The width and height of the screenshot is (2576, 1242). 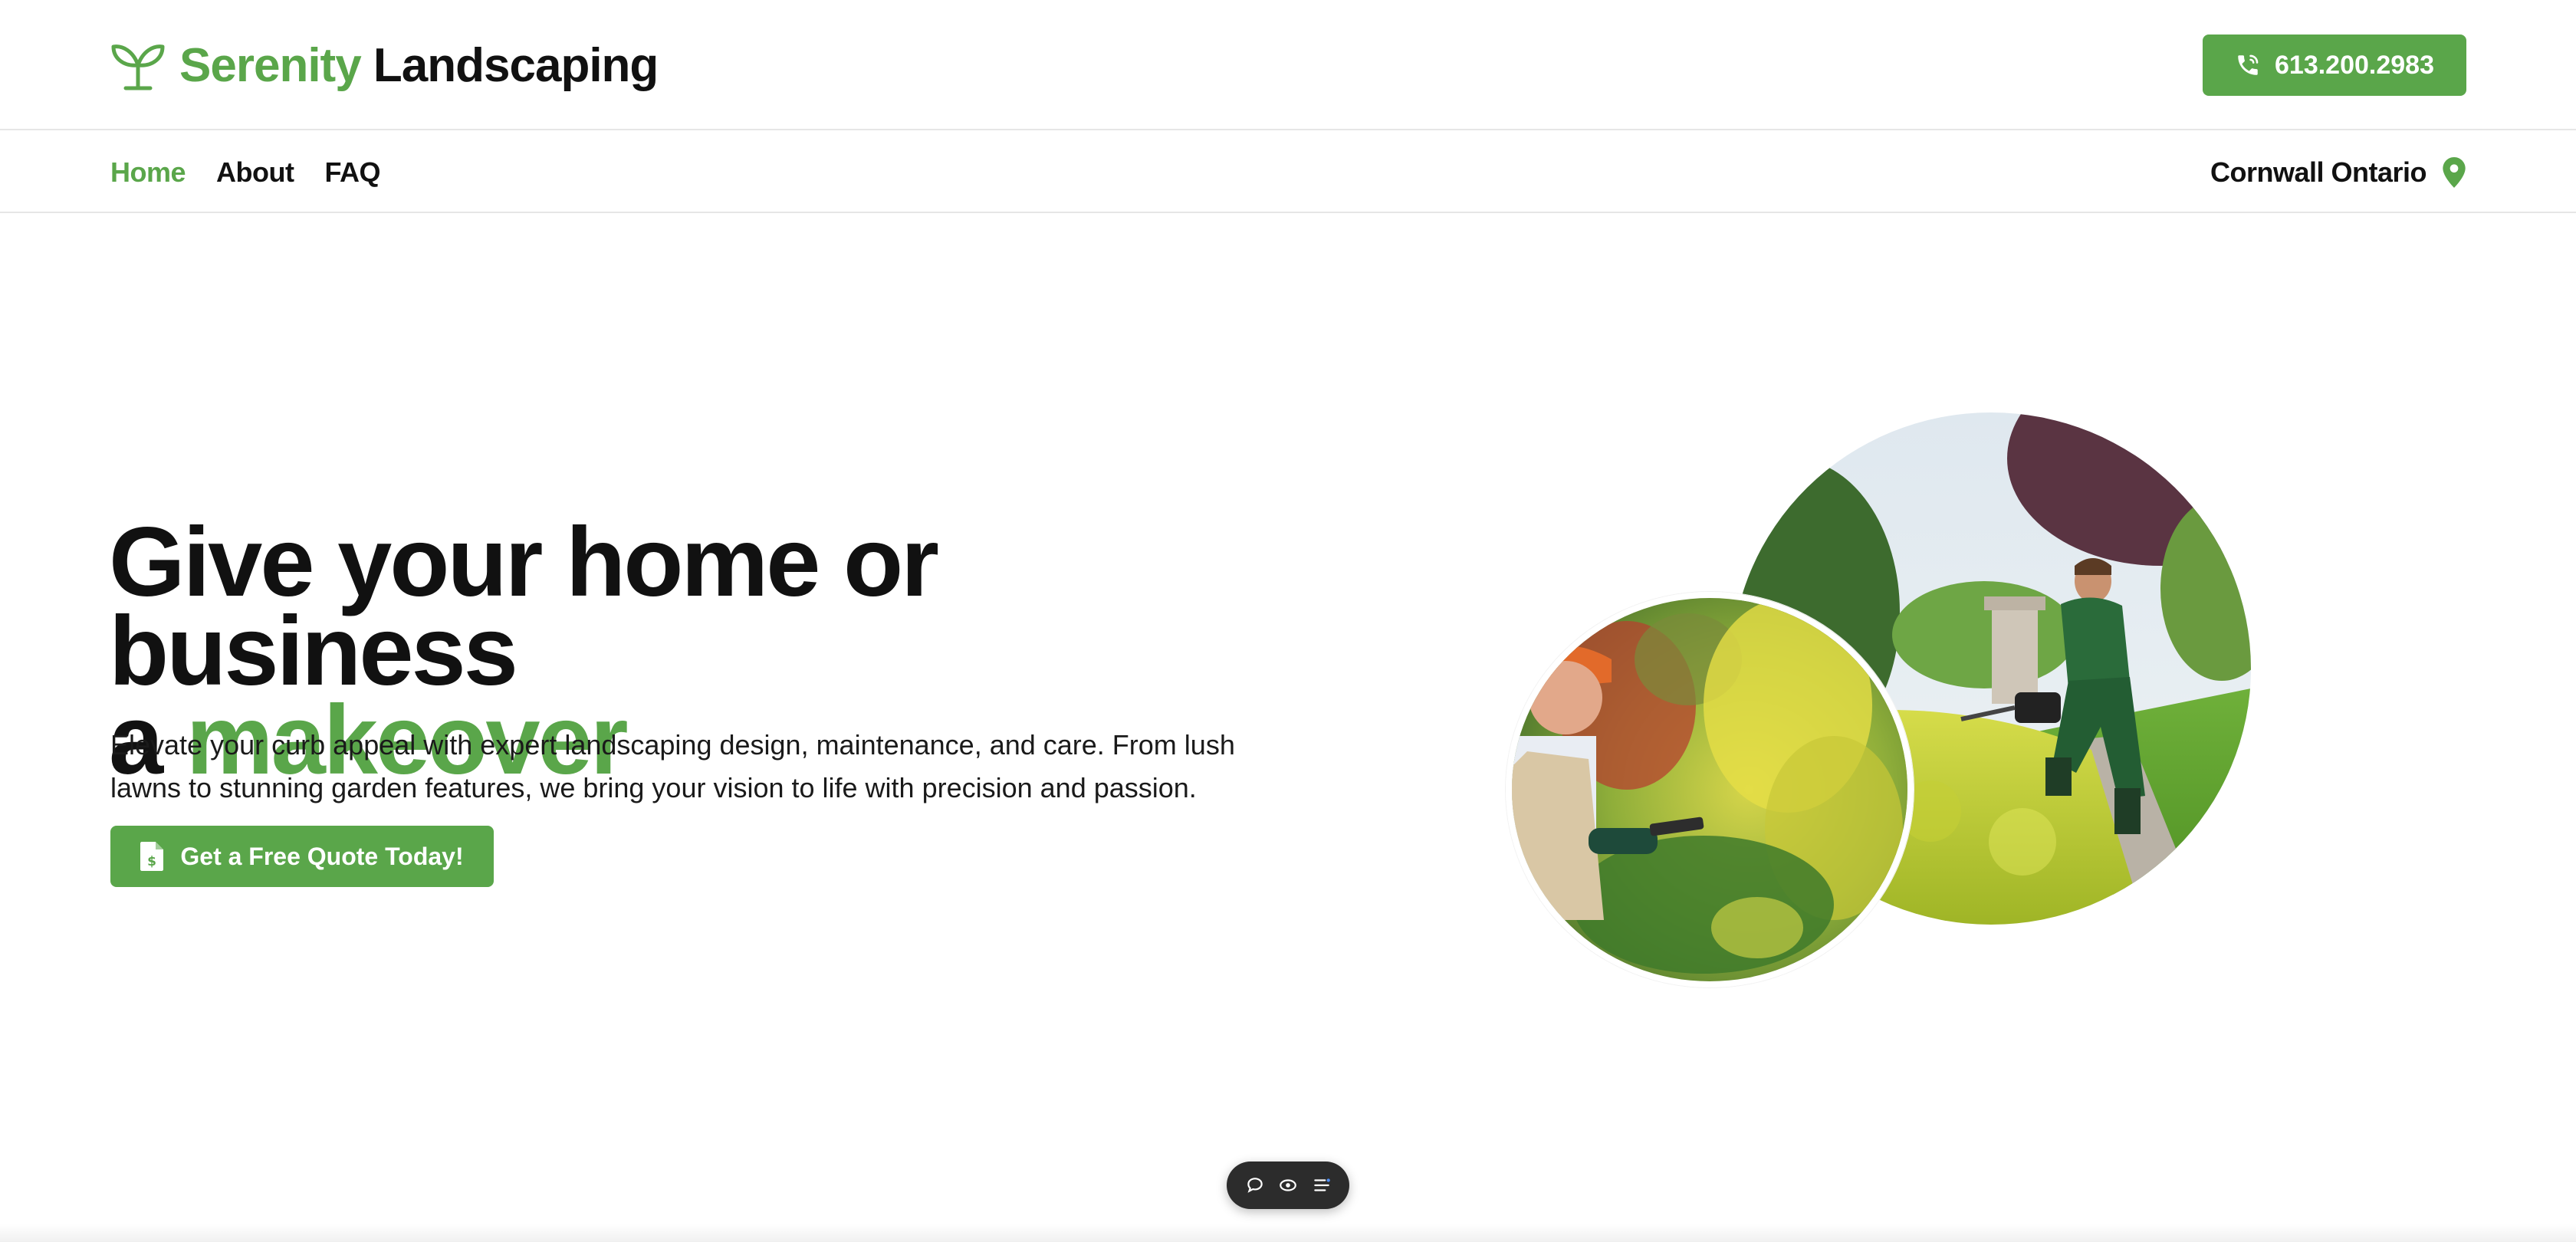 I want to click on phone-number: 613.200.2983, so click(x=2354, y=65).